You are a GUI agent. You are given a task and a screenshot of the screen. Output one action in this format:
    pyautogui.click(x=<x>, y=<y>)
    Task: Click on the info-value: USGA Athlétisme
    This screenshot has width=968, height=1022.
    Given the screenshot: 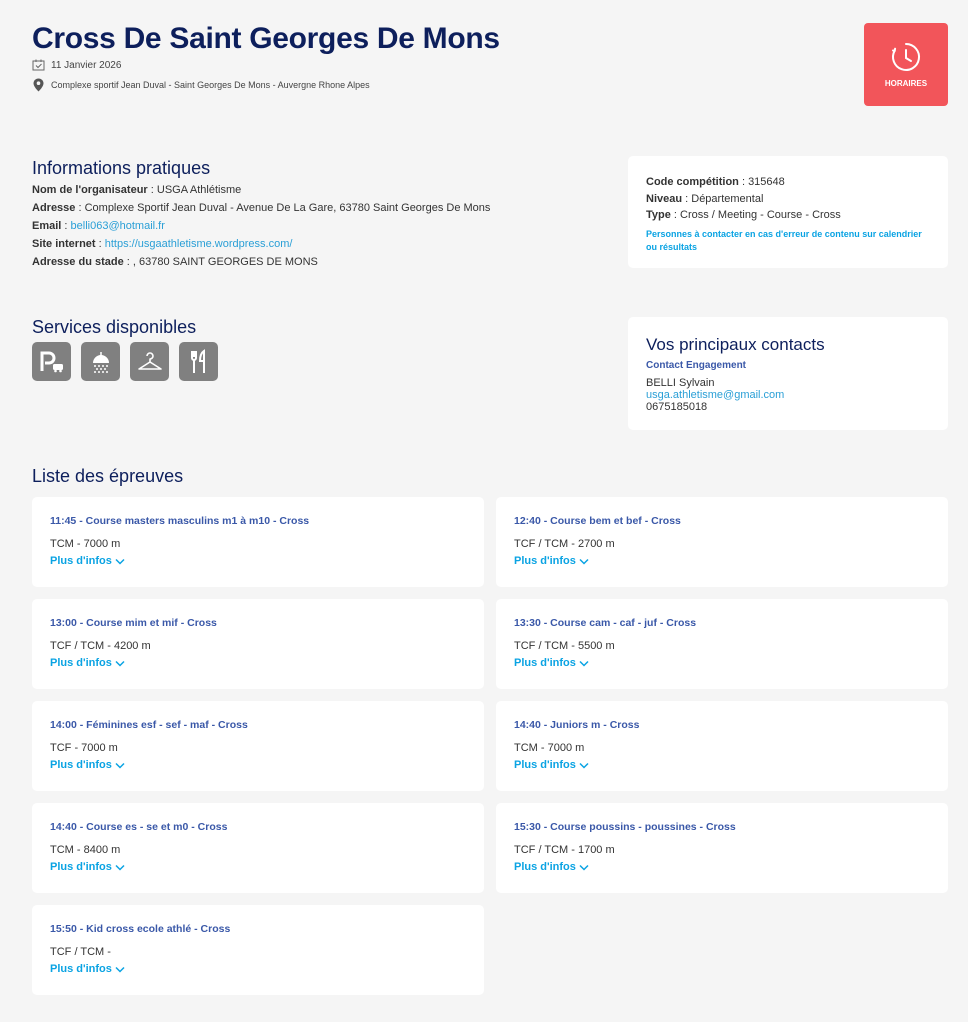 What is the action you would take?
    pyautogui.click(x=199, y=190)
    